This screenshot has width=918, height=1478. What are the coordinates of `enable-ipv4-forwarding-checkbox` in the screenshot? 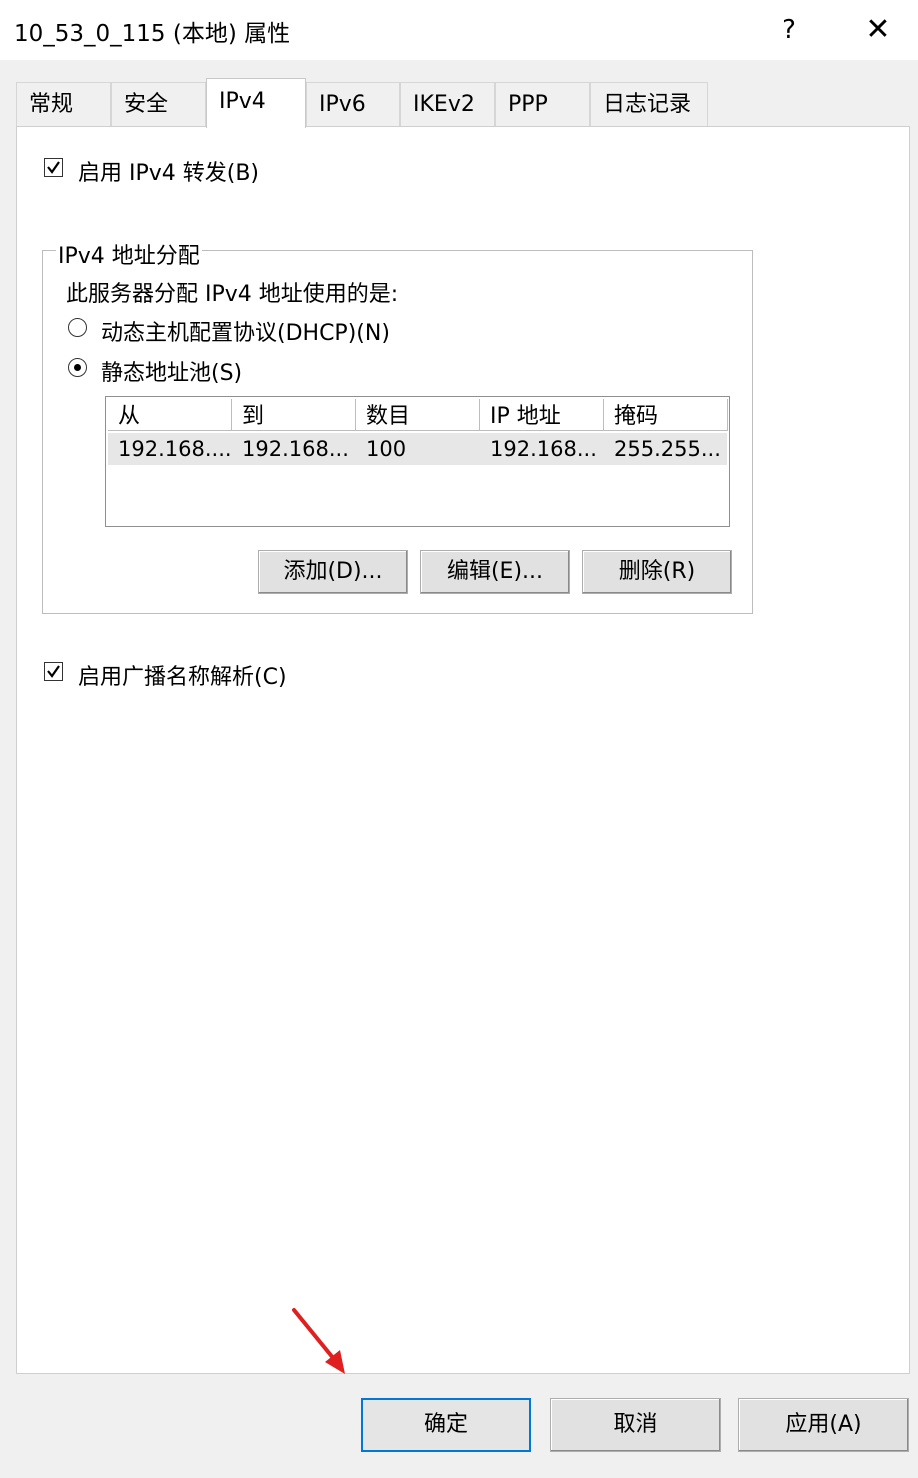 It's located at (53, 167).